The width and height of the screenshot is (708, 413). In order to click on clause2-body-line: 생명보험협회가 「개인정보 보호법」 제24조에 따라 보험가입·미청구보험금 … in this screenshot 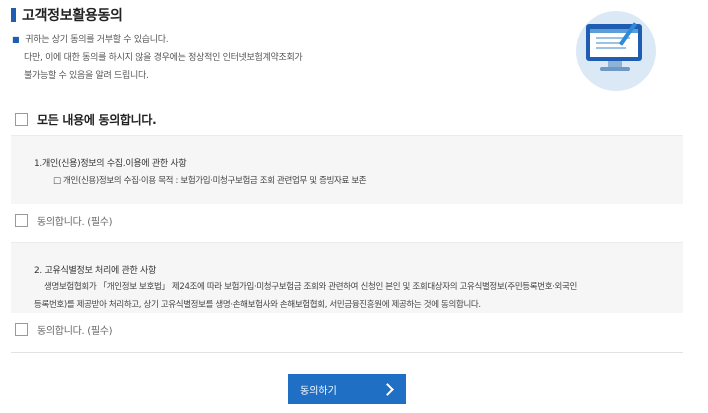, I will do `click(310, 287)`.